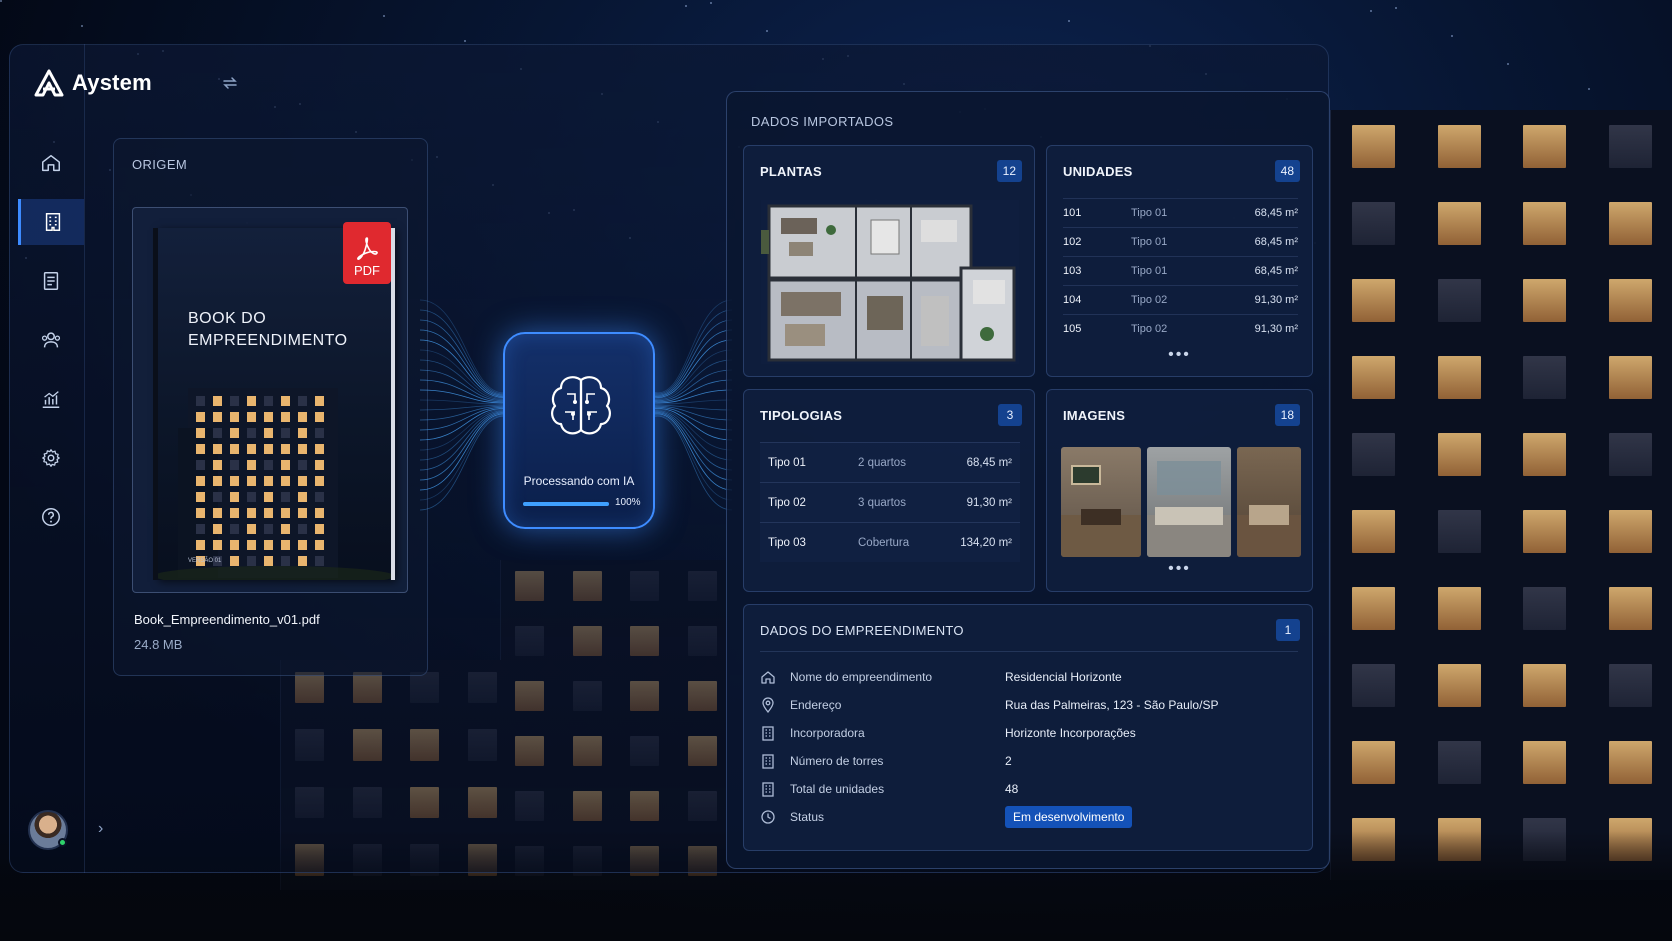  What do you see at coordinates (51, 458) in the screenshot?
I see `nav-settings` at bounding box center [51, 458].